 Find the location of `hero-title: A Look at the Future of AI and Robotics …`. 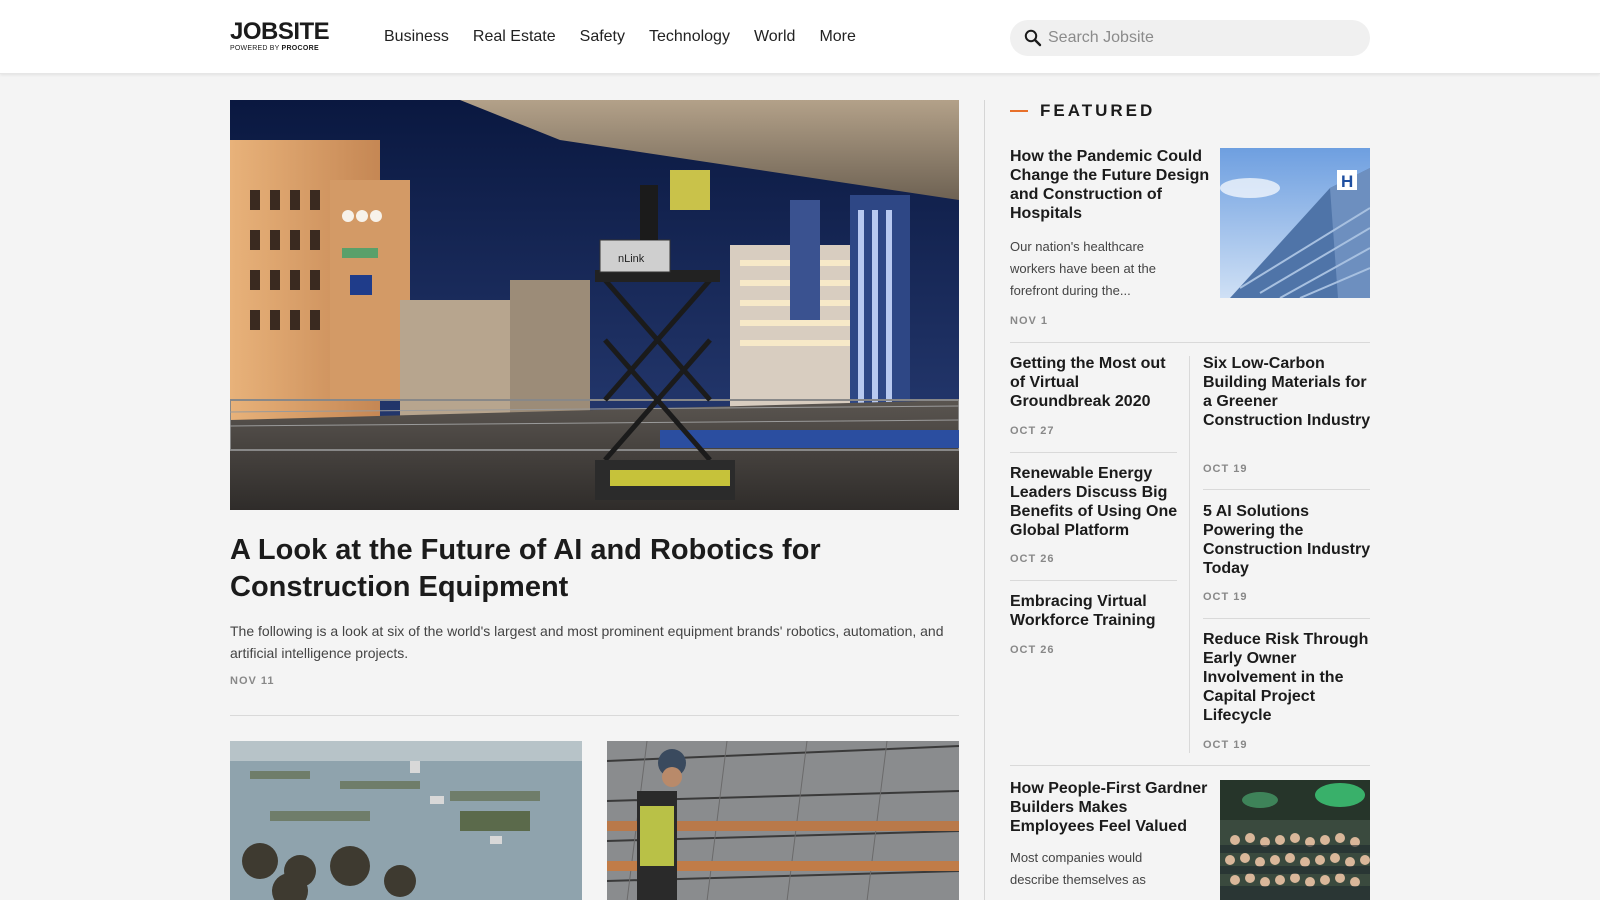

hero-title: A Look at the Future of AI and Robotics … is located at coordinates (594, 569).